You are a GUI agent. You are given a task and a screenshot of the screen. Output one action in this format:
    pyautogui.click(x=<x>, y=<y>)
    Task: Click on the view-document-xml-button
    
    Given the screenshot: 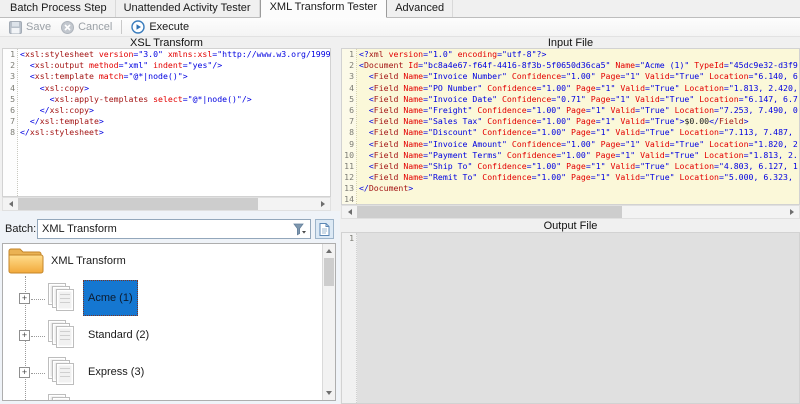 What is the action you would take?
    pyautogui.click(x=324, y=229)
    